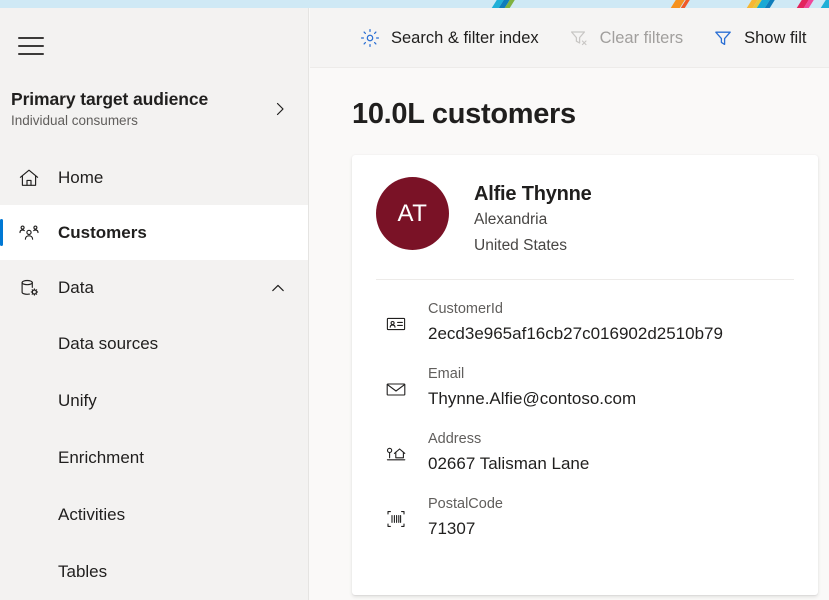 The image size is (829, 600). What do you see at coordinates (29, 178) in the screenshot?
I see `home-icon` at bounding box center [29, 178].